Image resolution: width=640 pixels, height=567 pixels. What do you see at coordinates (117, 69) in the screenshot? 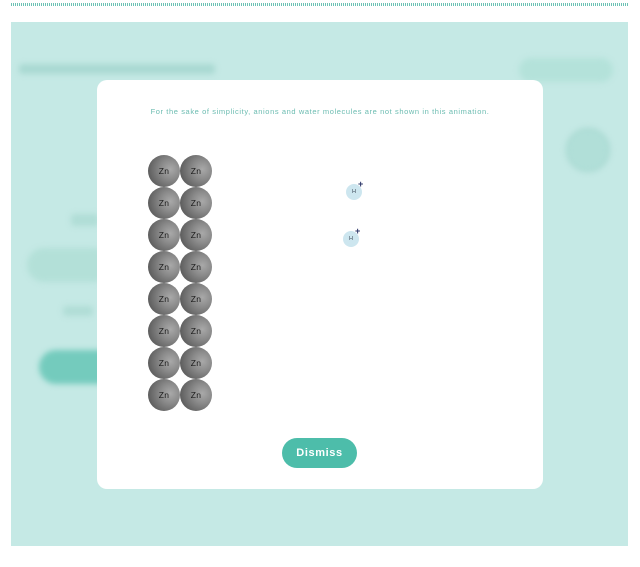
I see `blurred-header-text` at bounding box center [117, 69].